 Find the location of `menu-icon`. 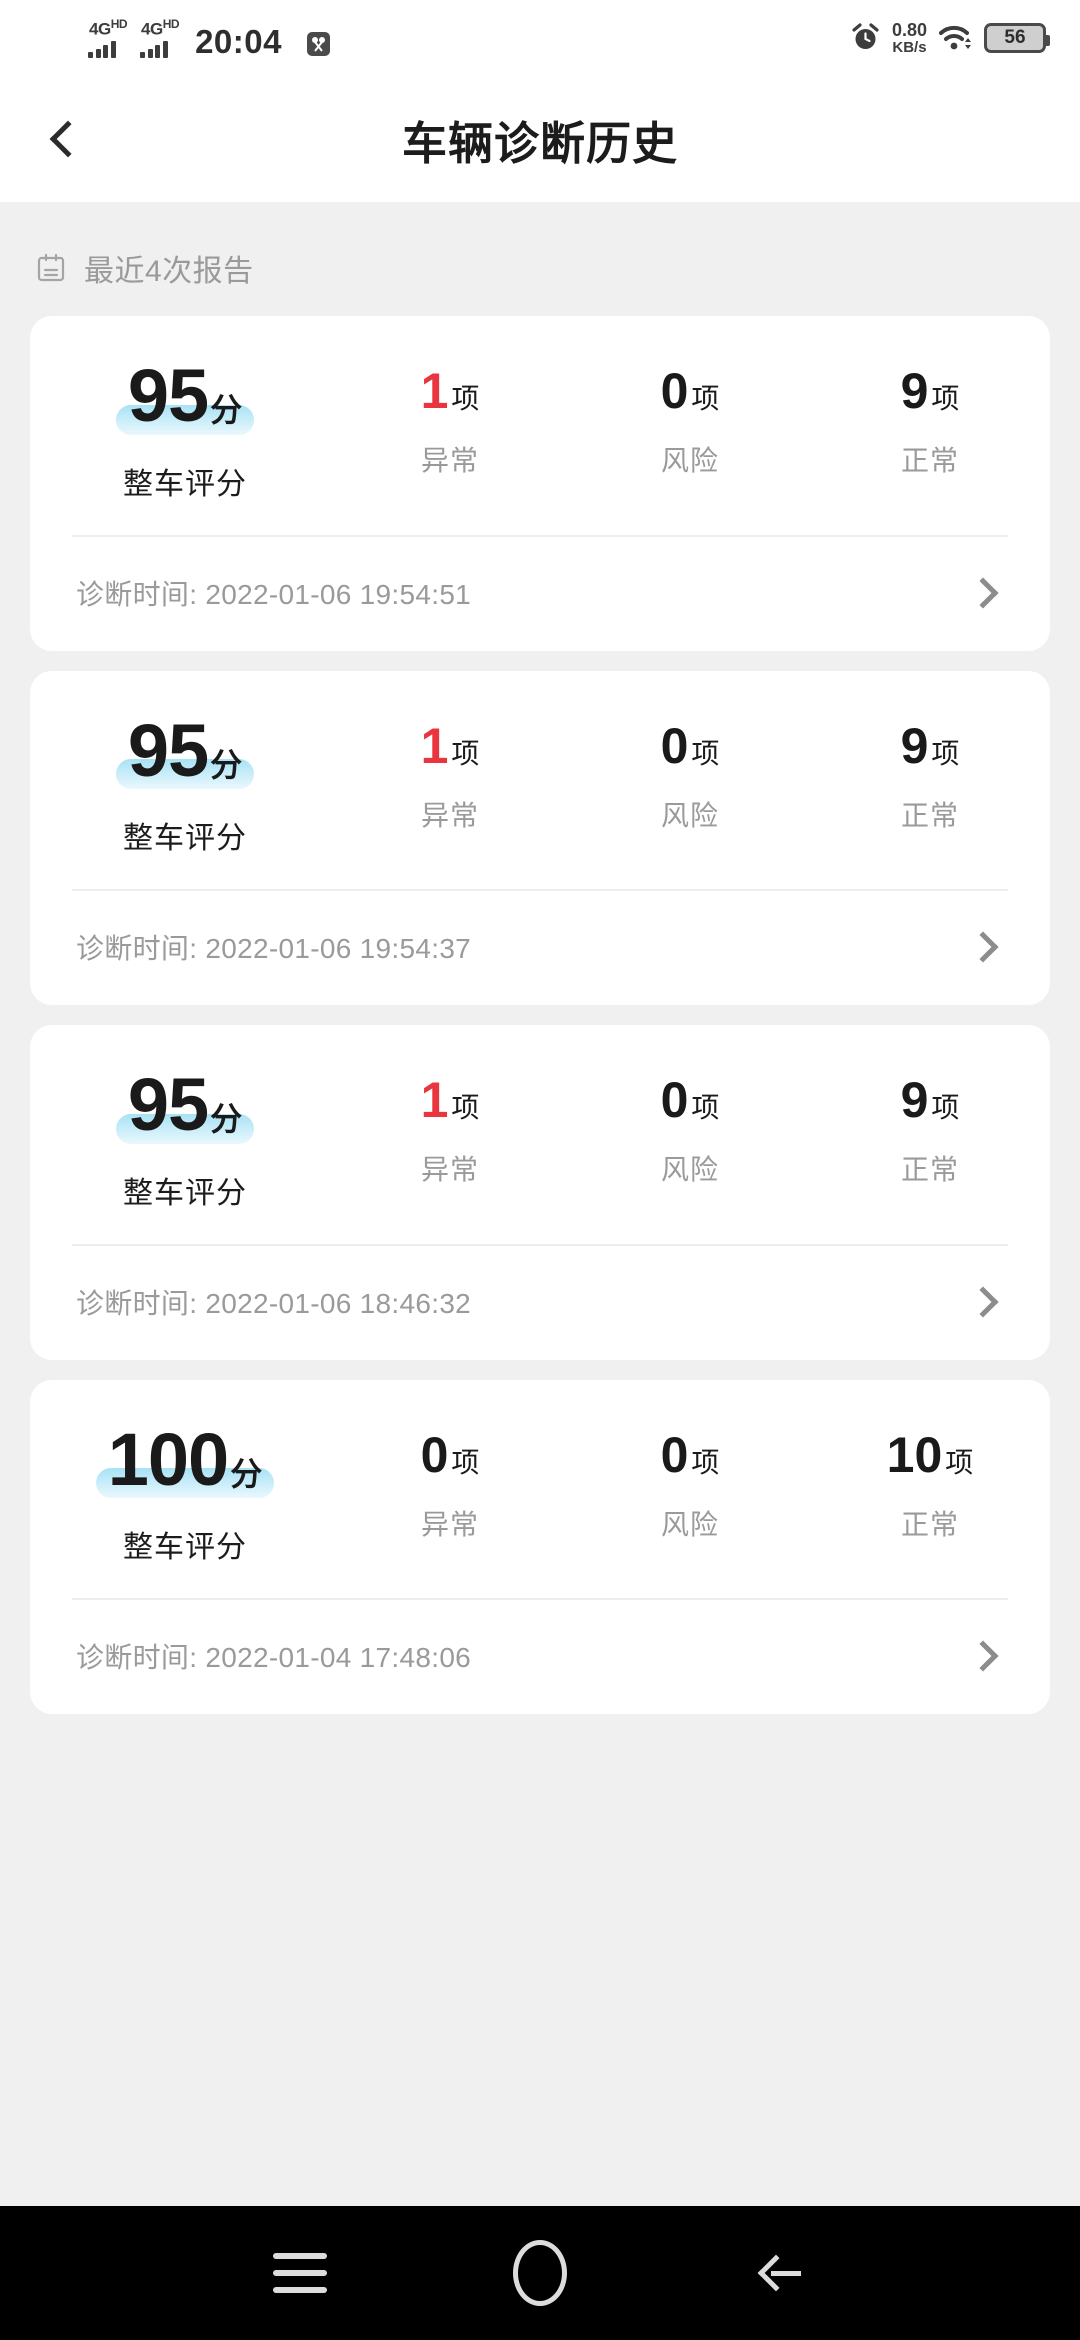

menu-icon is located at coordinates (300, 2273).